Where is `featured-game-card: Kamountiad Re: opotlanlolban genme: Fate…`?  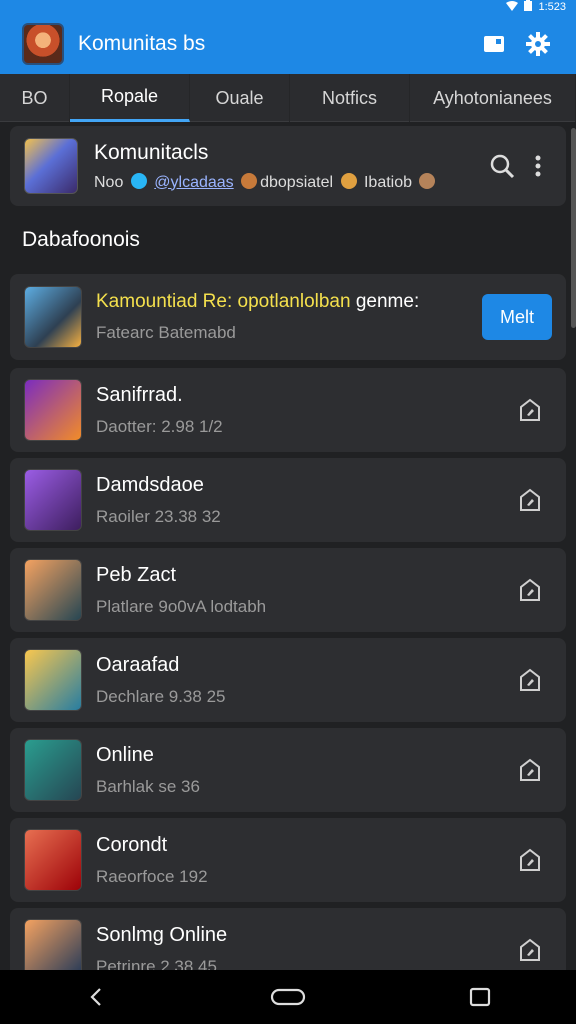 featured-game-card: Kamountiad Re: opotlanlolban genme: Fate… is located at coordinates (288, 317).